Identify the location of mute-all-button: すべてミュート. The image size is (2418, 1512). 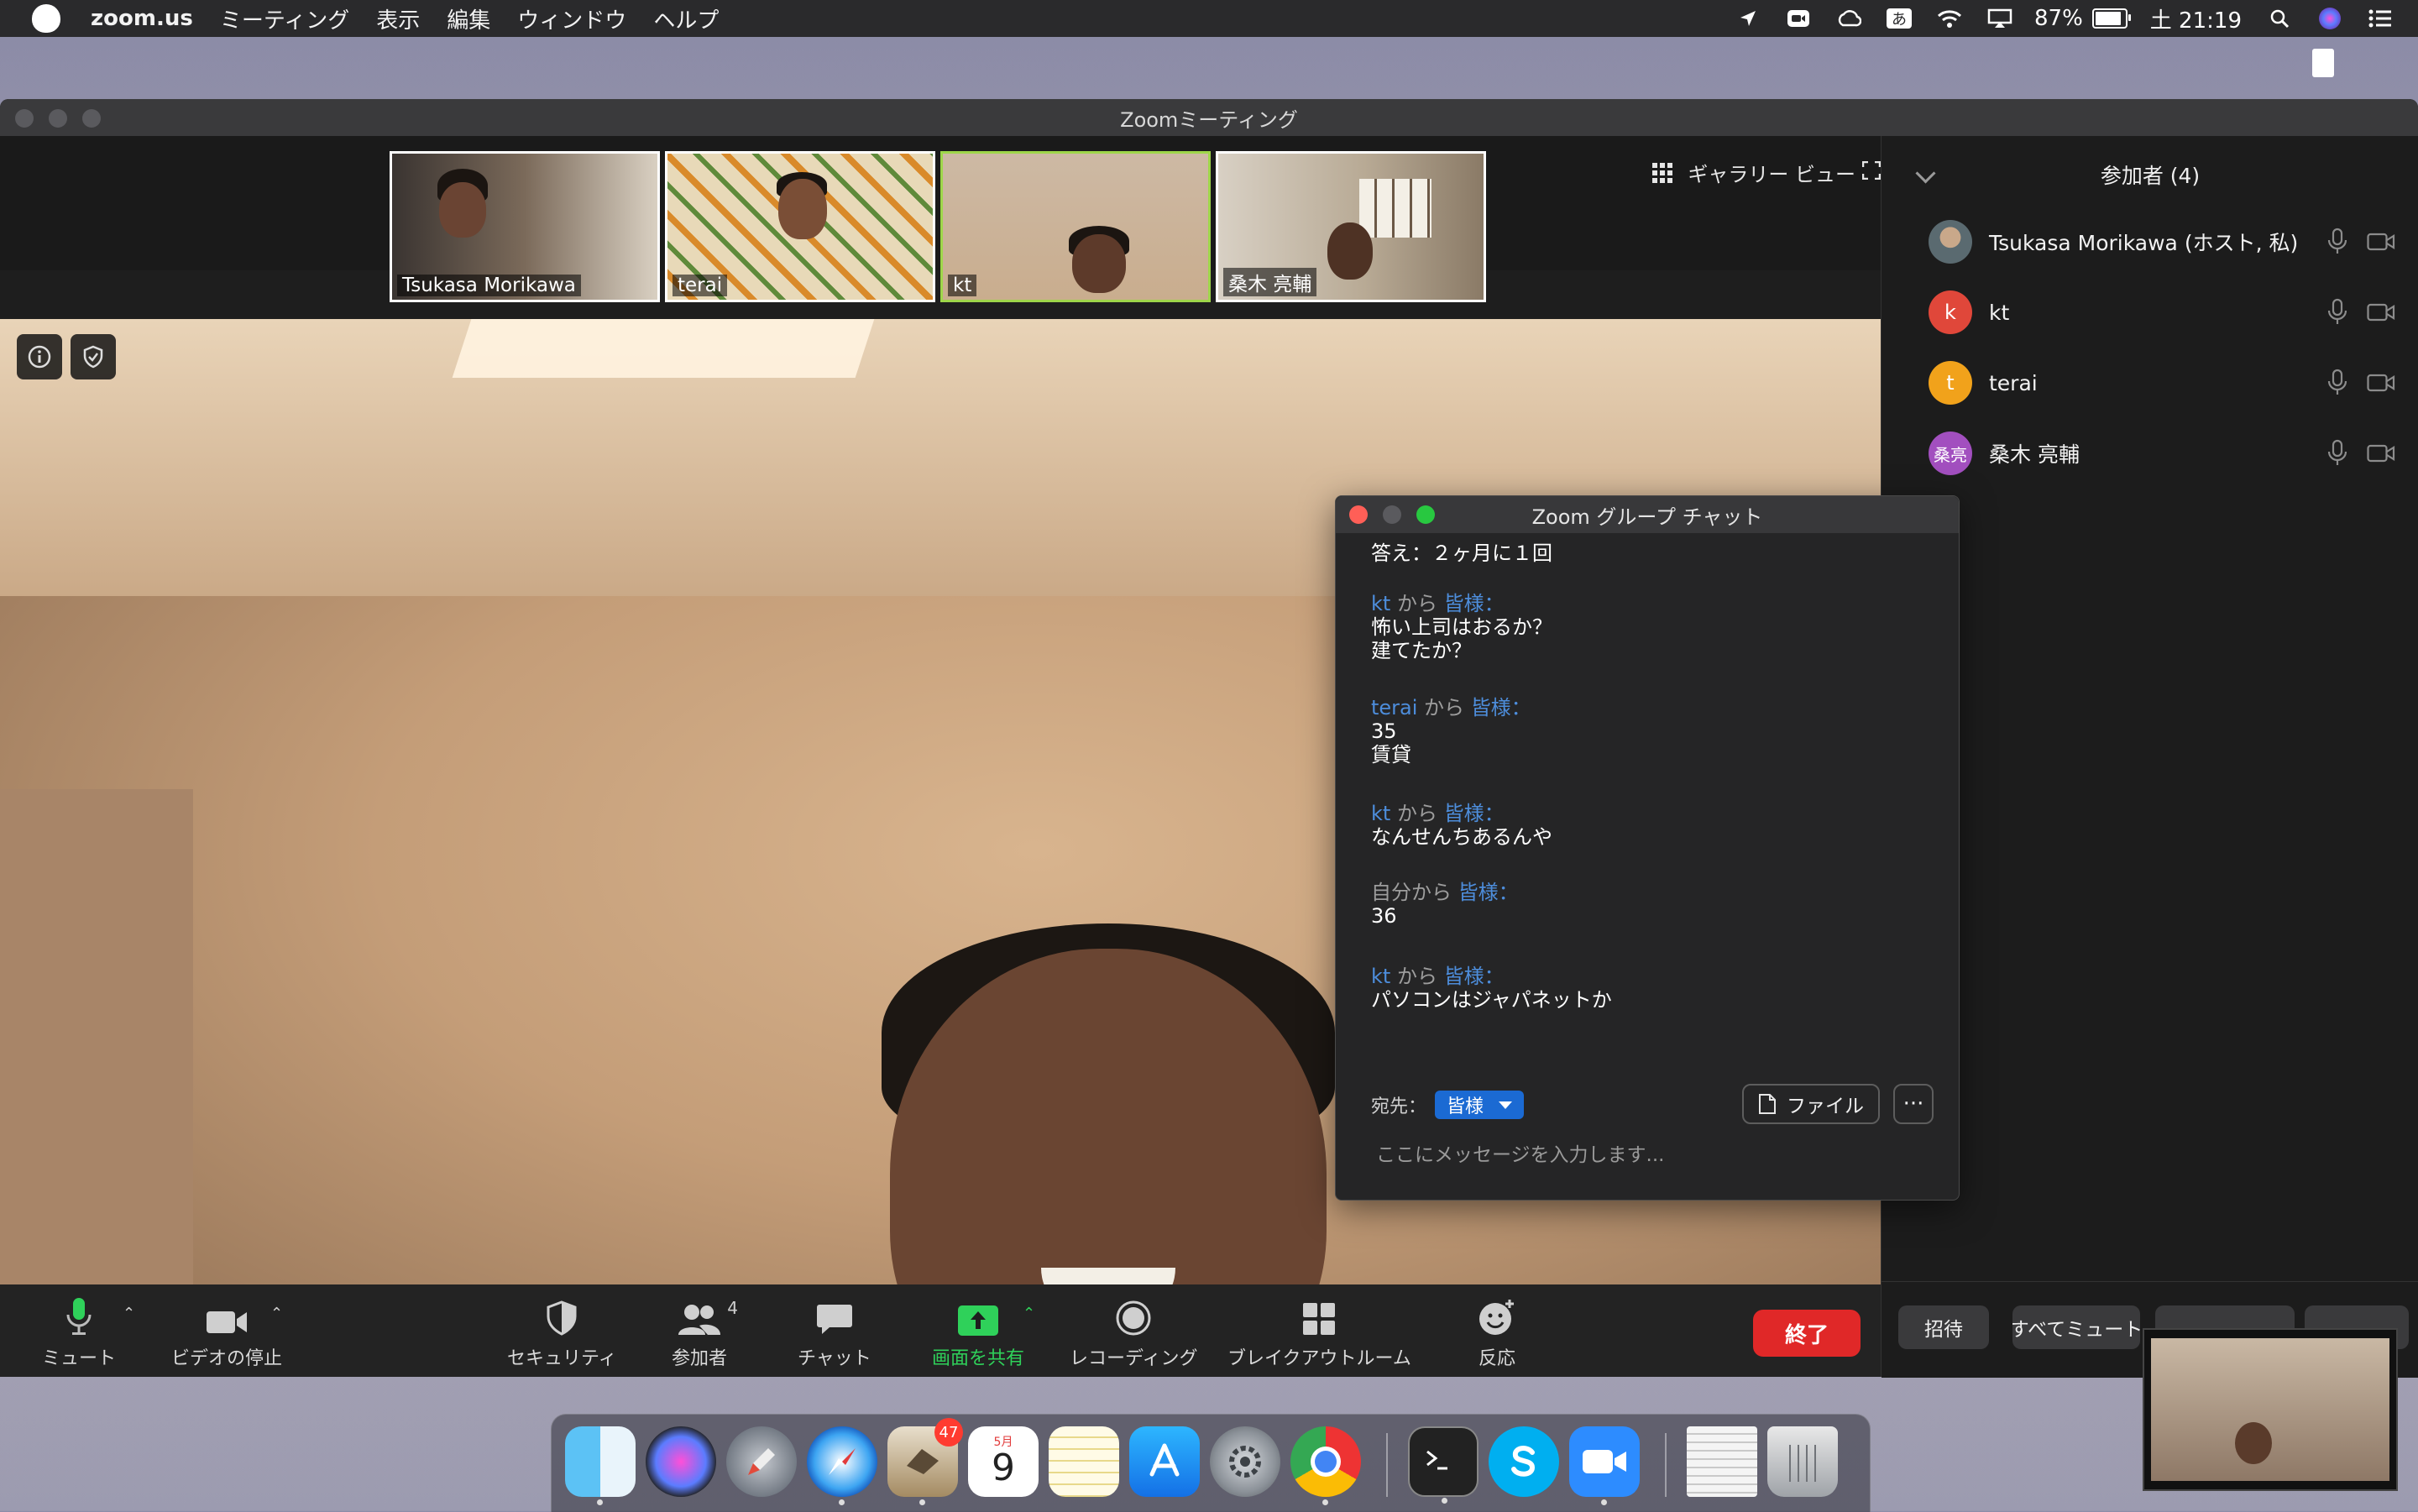
(2076, 1327).